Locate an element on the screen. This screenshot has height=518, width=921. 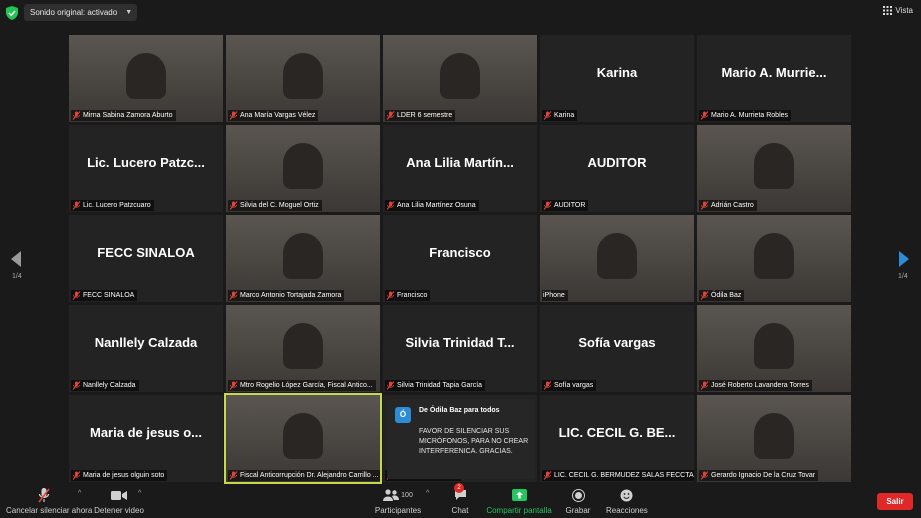
participant-tile: Ódila Baz is located at coordinates (774, 258).